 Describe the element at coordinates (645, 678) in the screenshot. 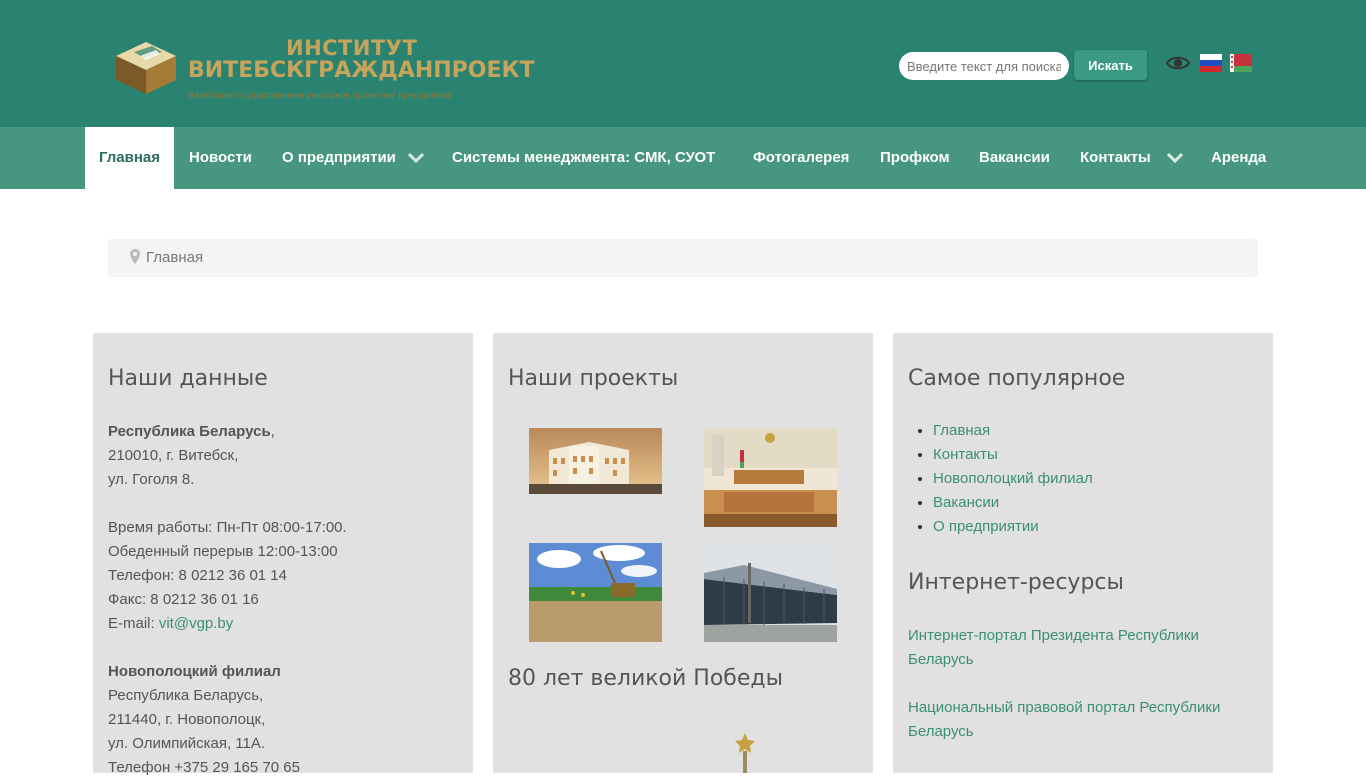

I see `victory-section-title: 80 лет великой Победы` at that location.